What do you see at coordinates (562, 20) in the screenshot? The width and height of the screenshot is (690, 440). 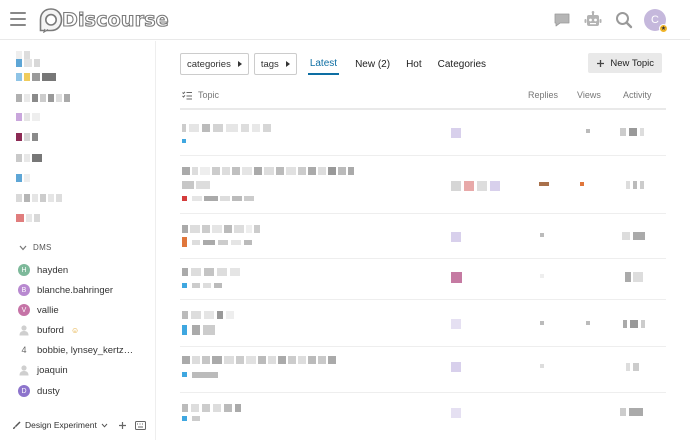 I see `chat-icon` at bounding box center [562, 20].